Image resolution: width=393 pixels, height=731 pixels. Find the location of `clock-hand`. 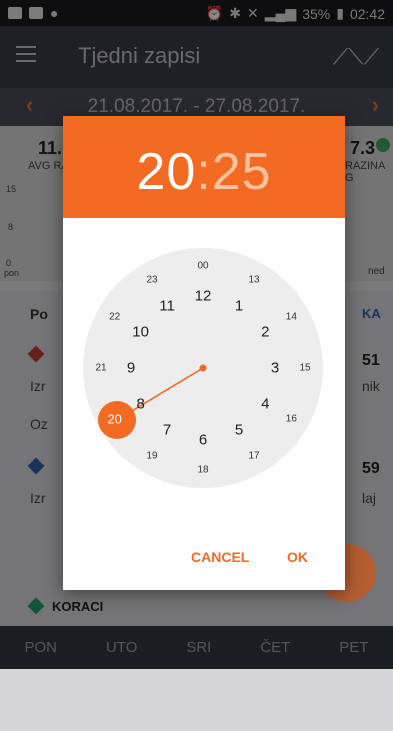

clock-hand is located at coordinates (152, 401).